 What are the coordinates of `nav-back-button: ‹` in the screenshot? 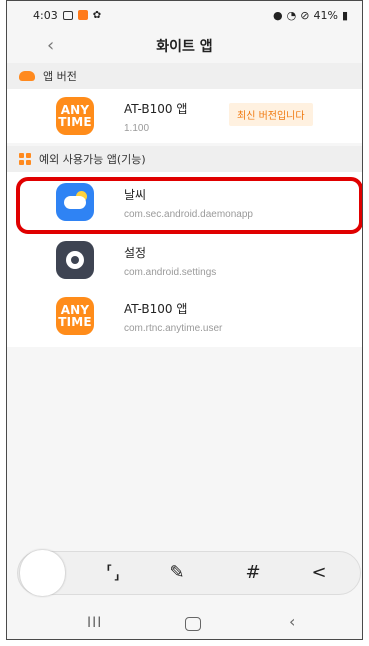 It's located at (292, 621).